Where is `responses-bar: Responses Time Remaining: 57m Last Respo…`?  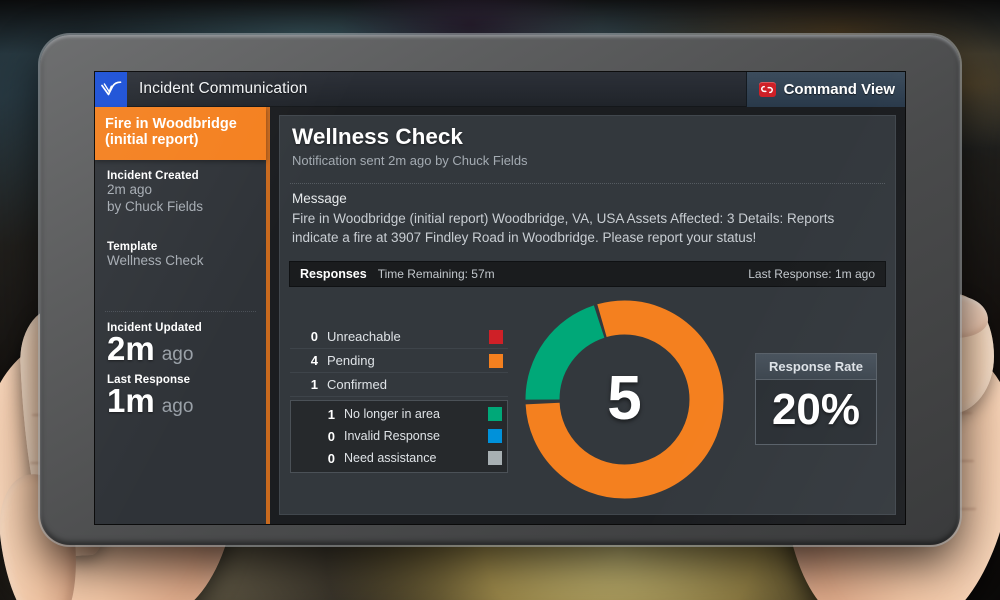
responses-bar: Responses Time Remaining: 57m Last Respo… is located at coordinates (587, 273).